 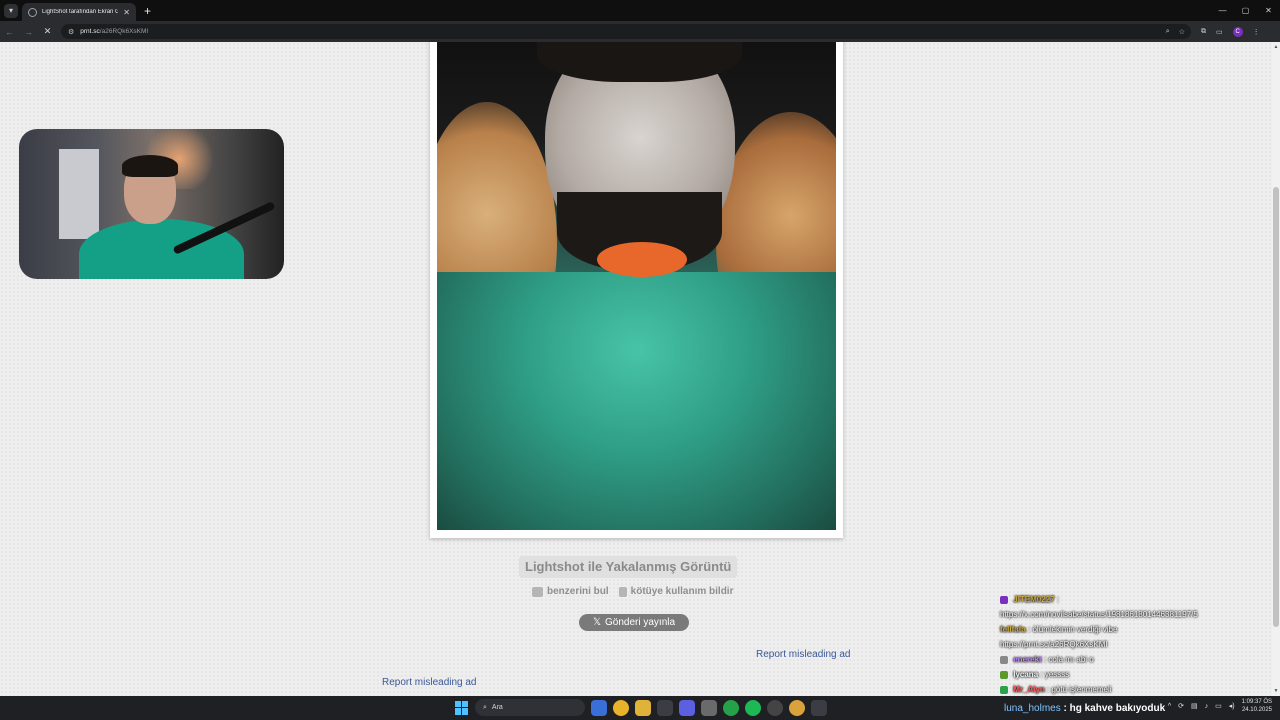 I want to click on trash-icon, so click(x=622, y=591).